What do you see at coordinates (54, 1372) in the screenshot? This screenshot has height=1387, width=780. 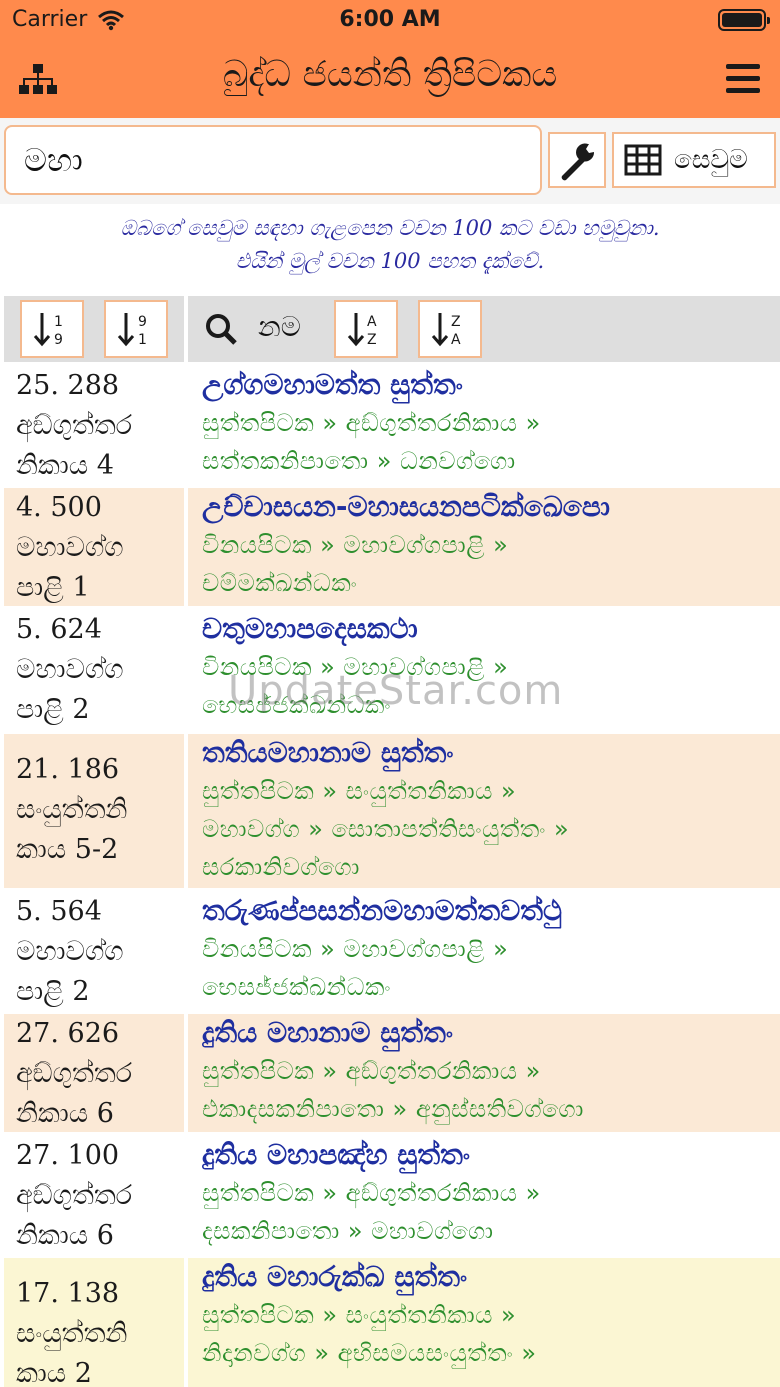 I see `ref-line: කාය 2` at bounding box center [54, 1372].